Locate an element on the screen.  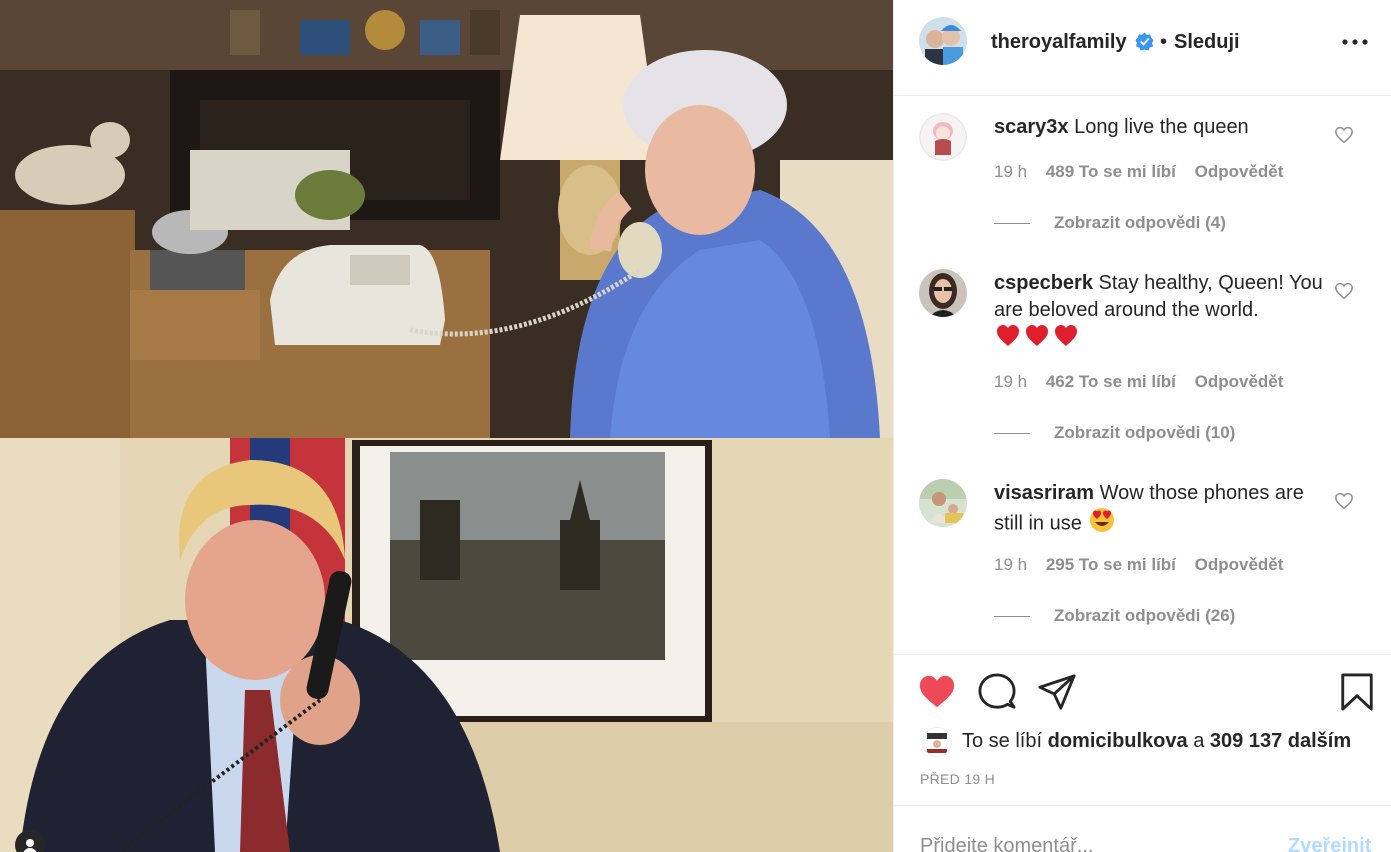
comment-username: visasriram is located at coordinates (1044, 493).